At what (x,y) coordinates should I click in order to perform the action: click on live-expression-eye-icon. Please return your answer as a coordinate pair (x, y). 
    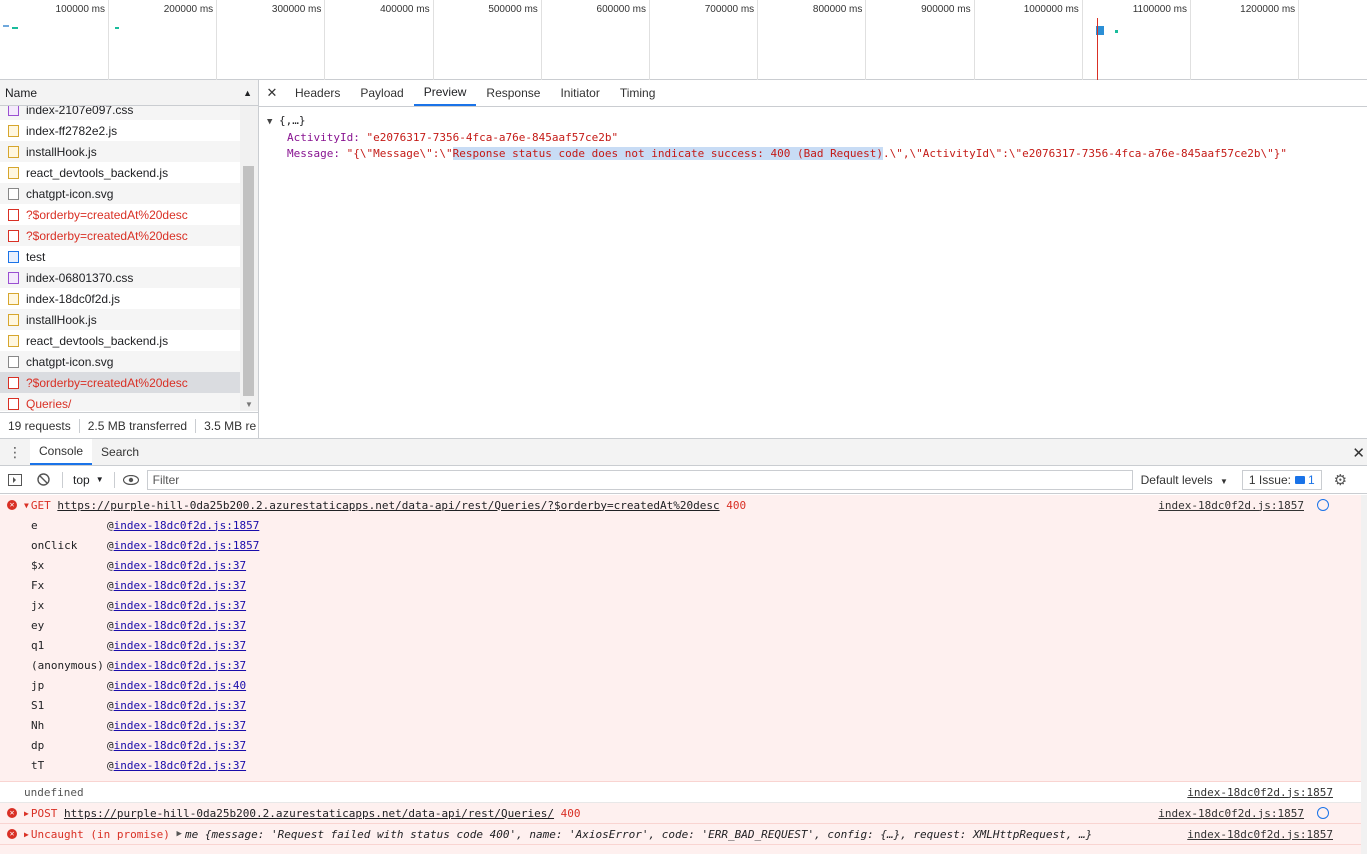
    Looking at the image, I should click on (131, 479).